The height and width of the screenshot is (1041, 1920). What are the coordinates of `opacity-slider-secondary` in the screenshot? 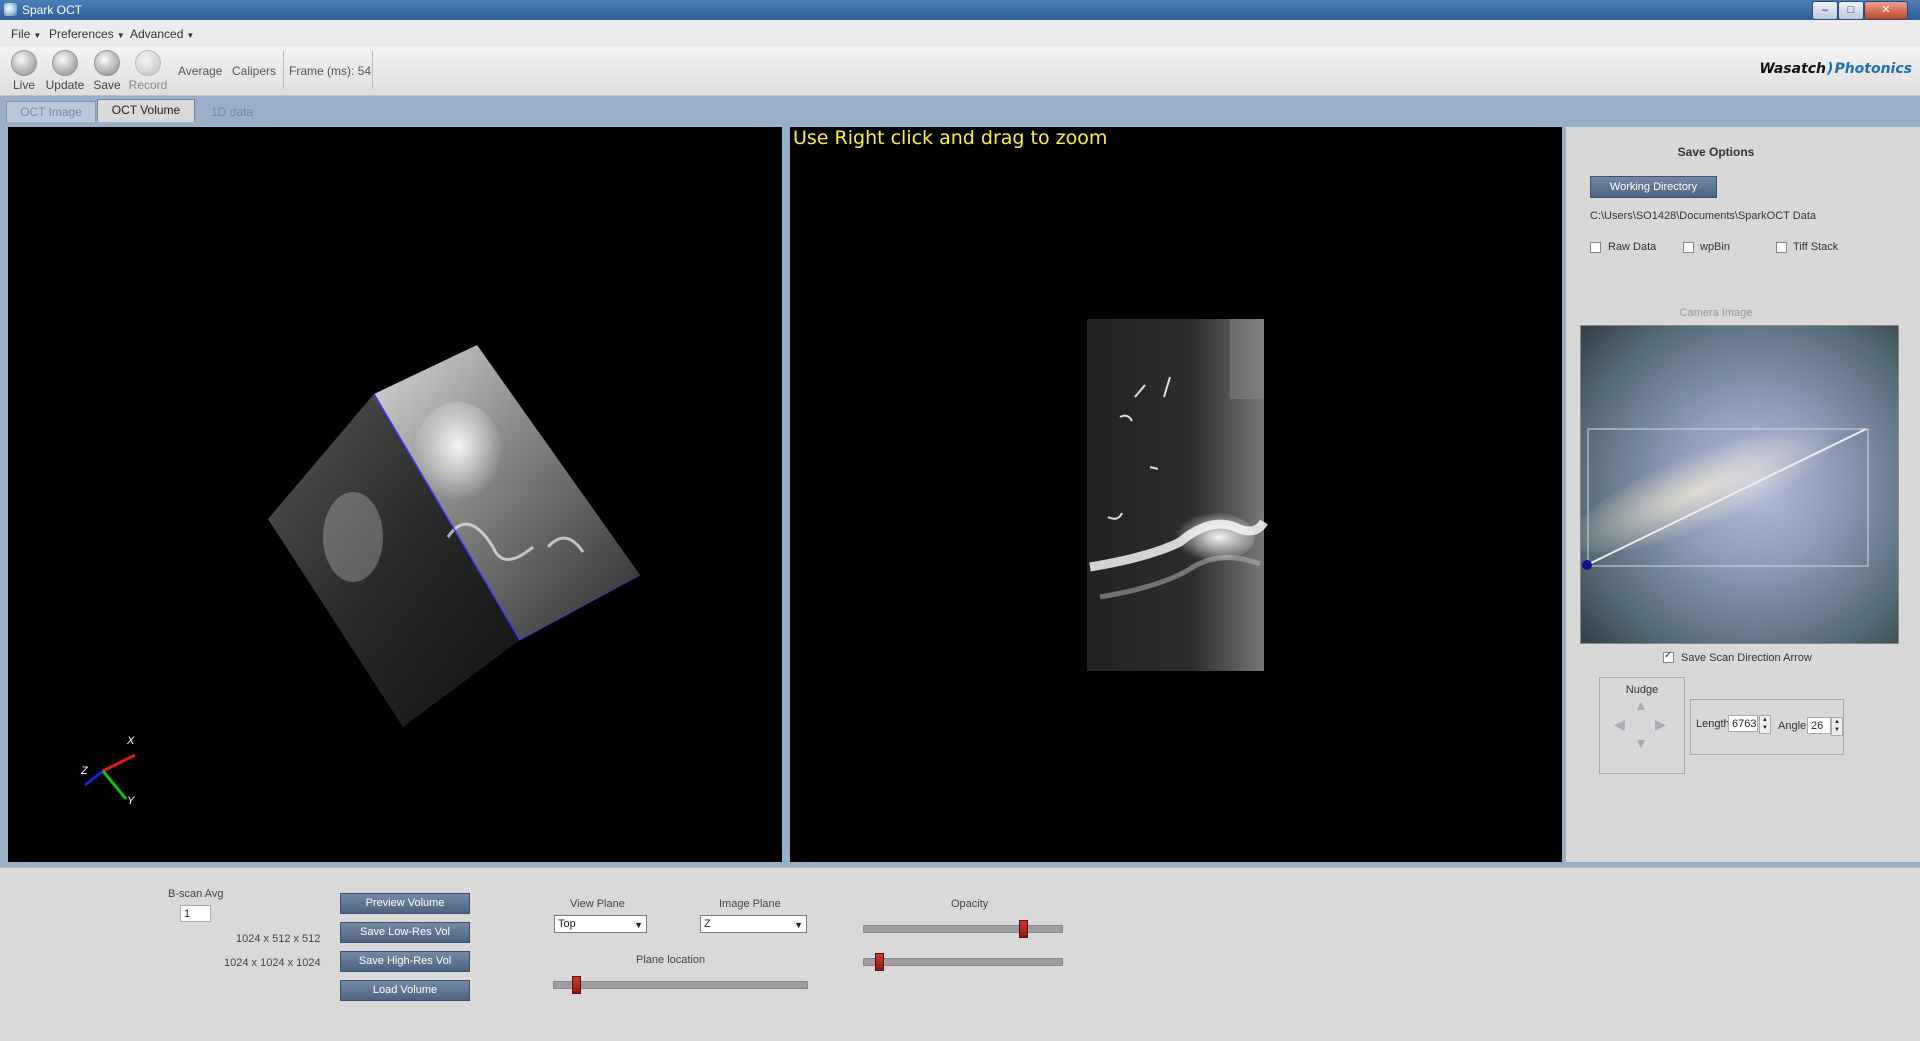 It's located at (963, 962).